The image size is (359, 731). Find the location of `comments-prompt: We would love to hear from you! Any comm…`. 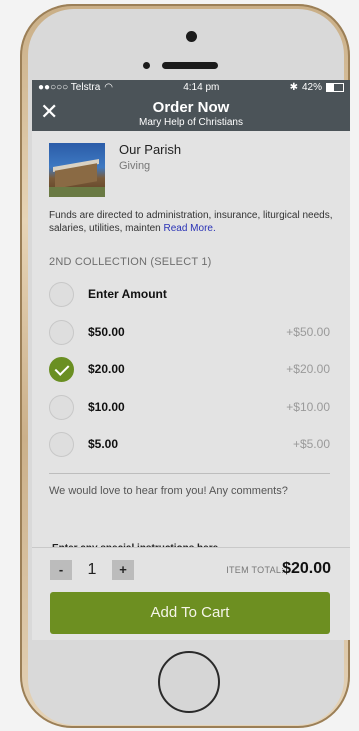

comments-prompt: We would love to hear from you! Any comm… is located at coordinates (168, 490).